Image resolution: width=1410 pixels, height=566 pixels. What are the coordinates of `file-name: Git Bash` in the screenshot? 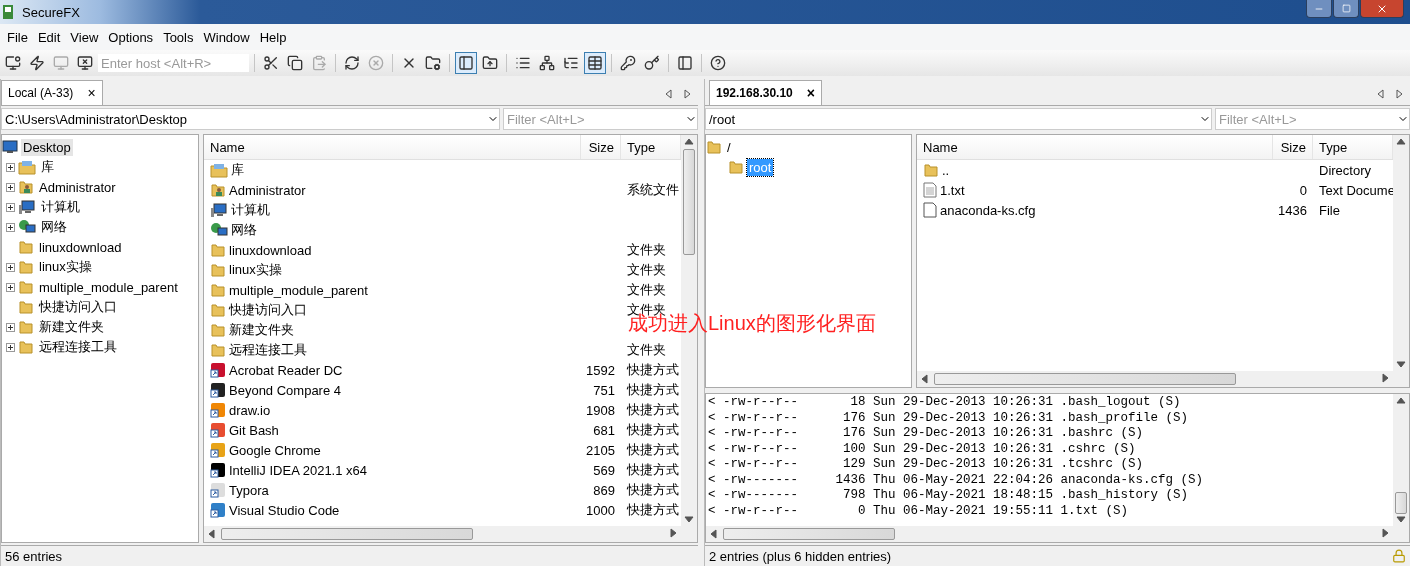 It's located at (392, 430).